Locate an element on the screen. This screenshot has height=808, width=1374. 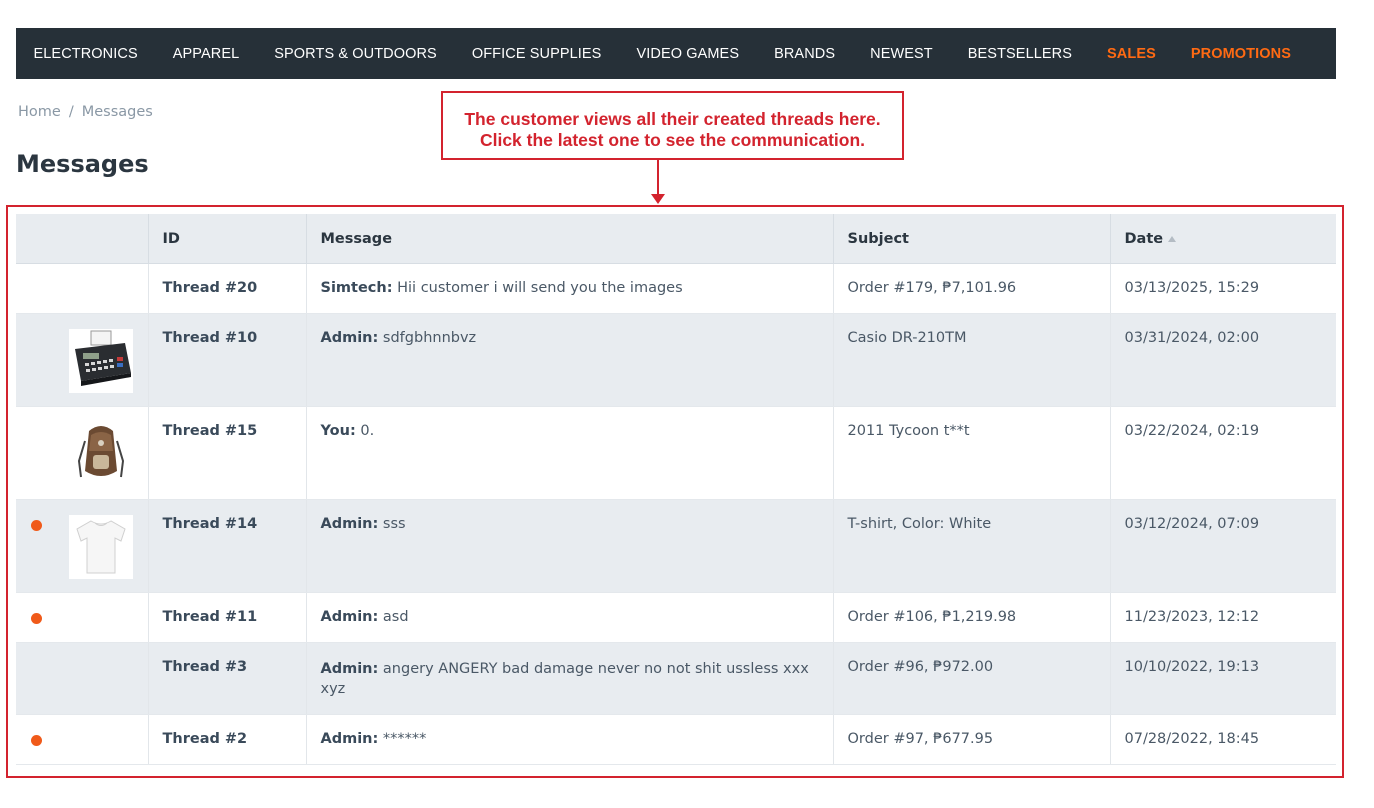
message-text: ****** is located at coordinates (404, 739).